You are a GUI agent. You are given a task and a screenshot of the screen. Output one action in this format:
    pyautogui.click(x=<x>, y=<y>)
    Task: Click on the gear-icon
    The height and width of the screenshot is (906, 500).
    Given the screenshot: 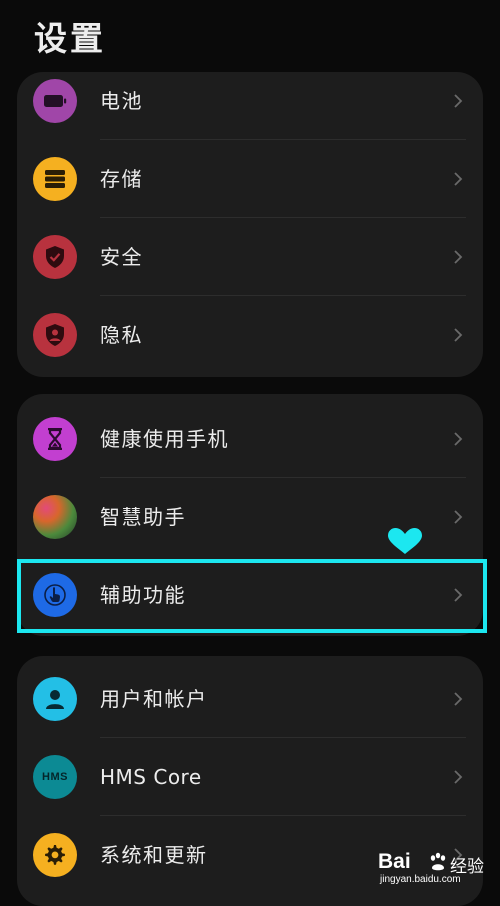 What is the action you would take?
    pyautogui.click(x=55, y=855)
    